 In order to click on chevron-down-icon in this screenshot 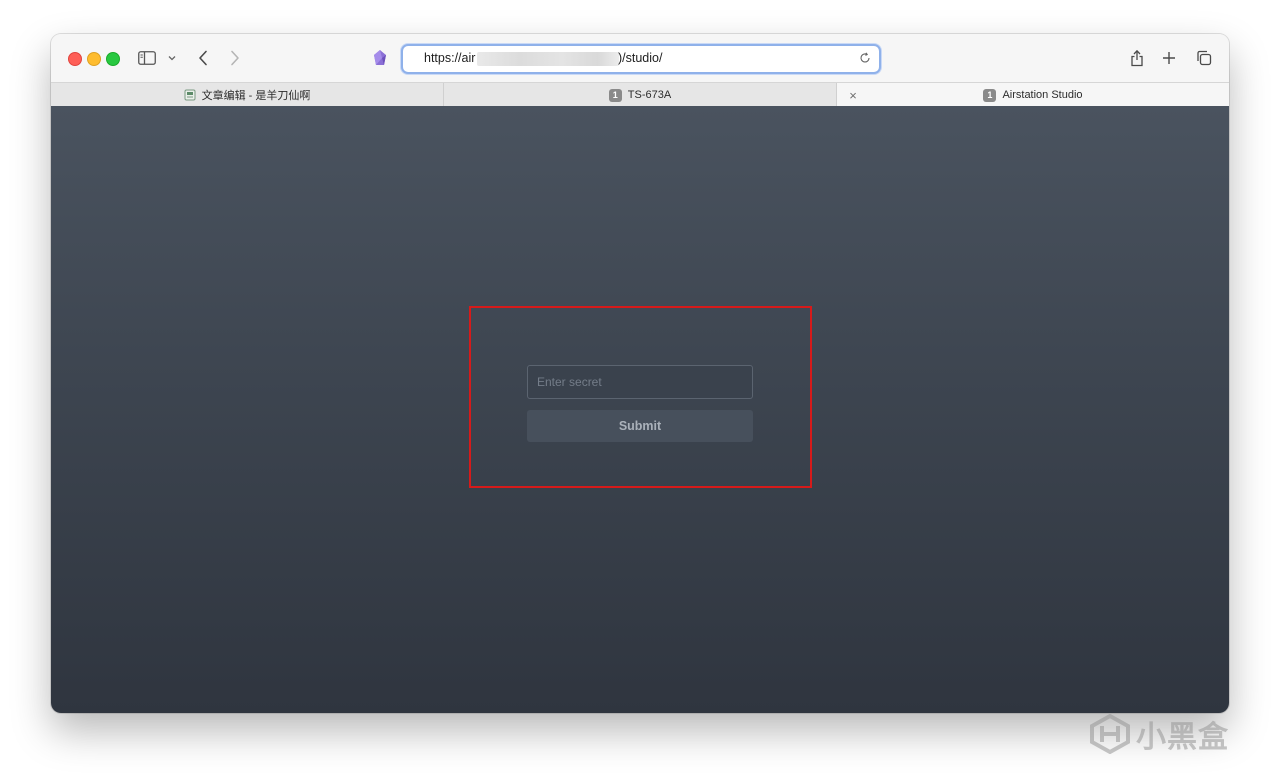, I will do `click(172, 58)`.